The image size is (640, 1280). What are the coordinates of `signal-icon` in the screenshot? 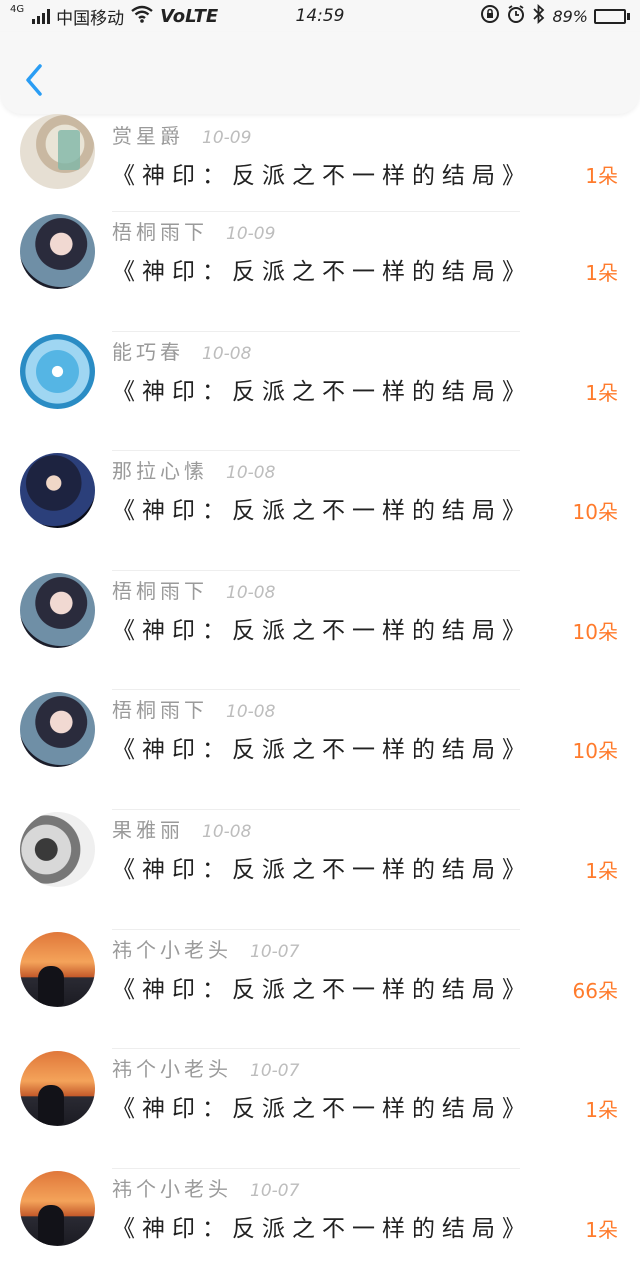 It's located at (41, 16).